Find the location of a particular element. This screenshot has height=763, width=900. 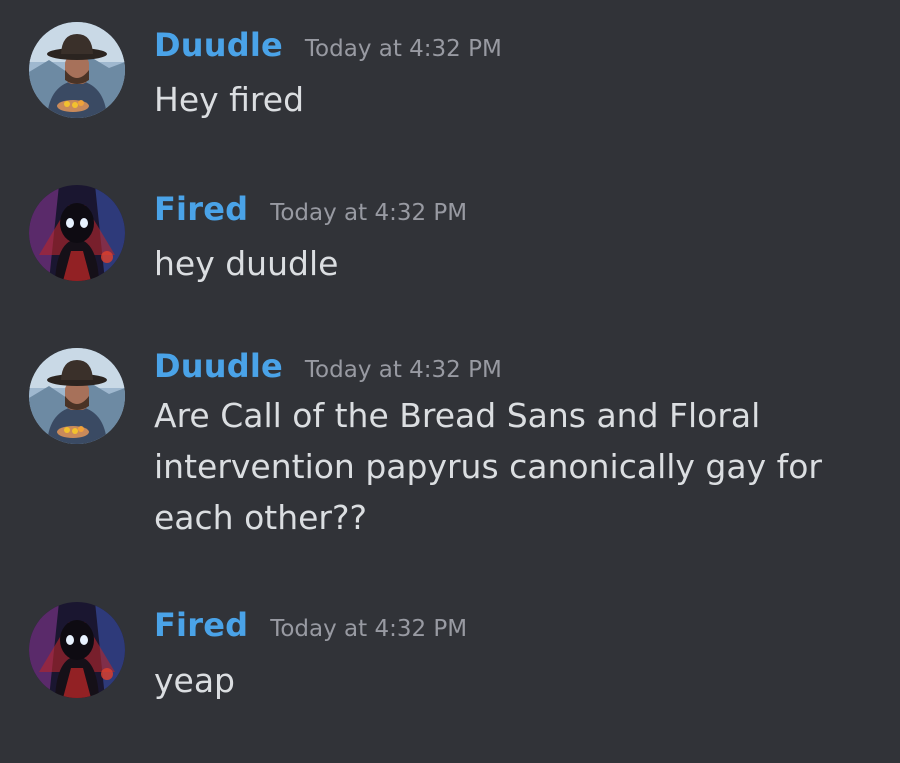

message-content: Hey fired is located at coordinates (504, 99).